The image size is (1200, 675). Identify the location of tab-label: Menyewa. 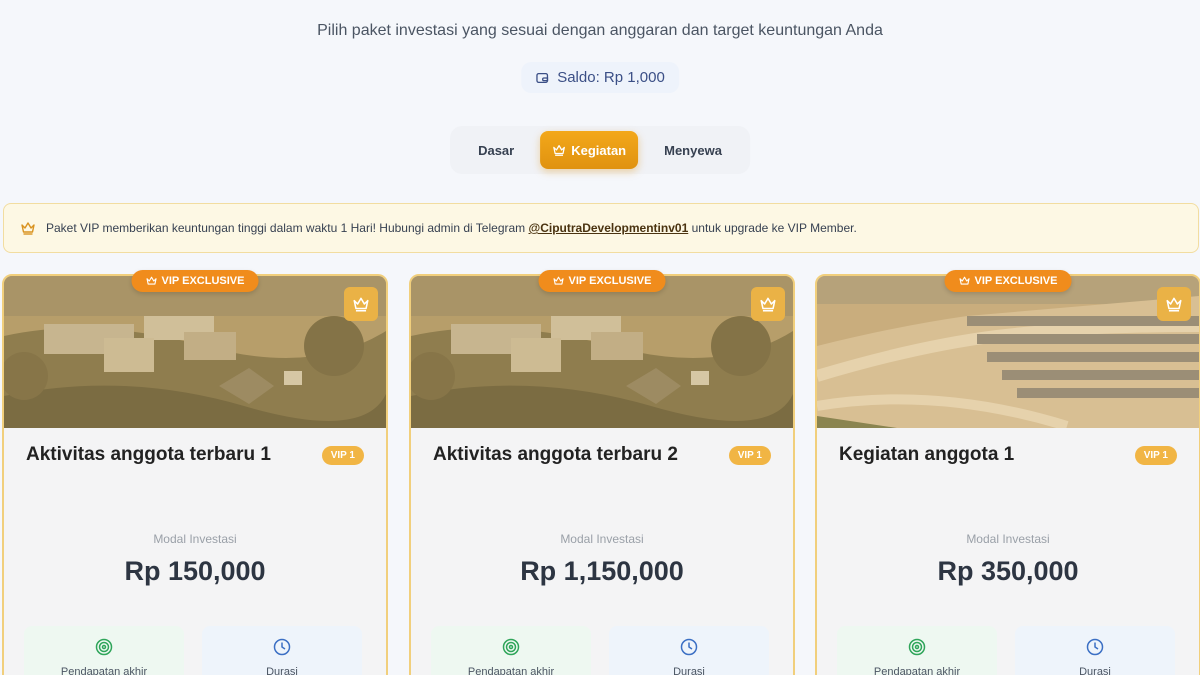
(693, 150).